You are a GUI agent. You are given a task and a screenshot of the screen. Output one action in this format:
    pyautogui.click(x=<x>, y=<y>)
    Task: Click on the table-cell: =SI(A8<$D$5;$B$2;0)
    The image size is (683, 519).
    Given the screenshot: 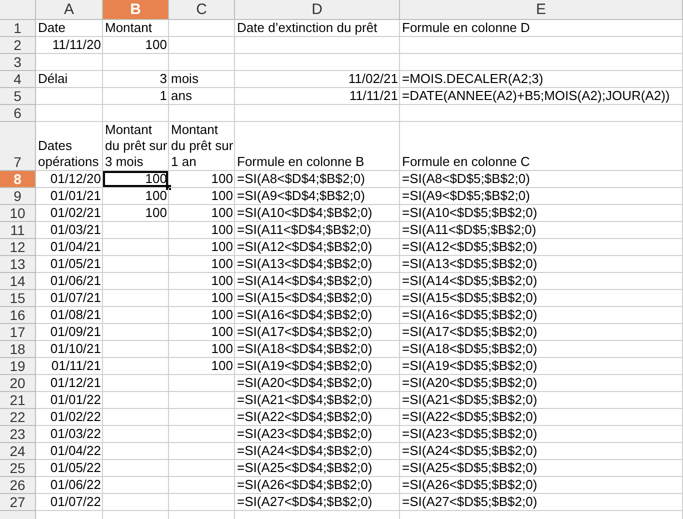 What is the action you would take?
    pyautogui.click(x=541, y=179)
    